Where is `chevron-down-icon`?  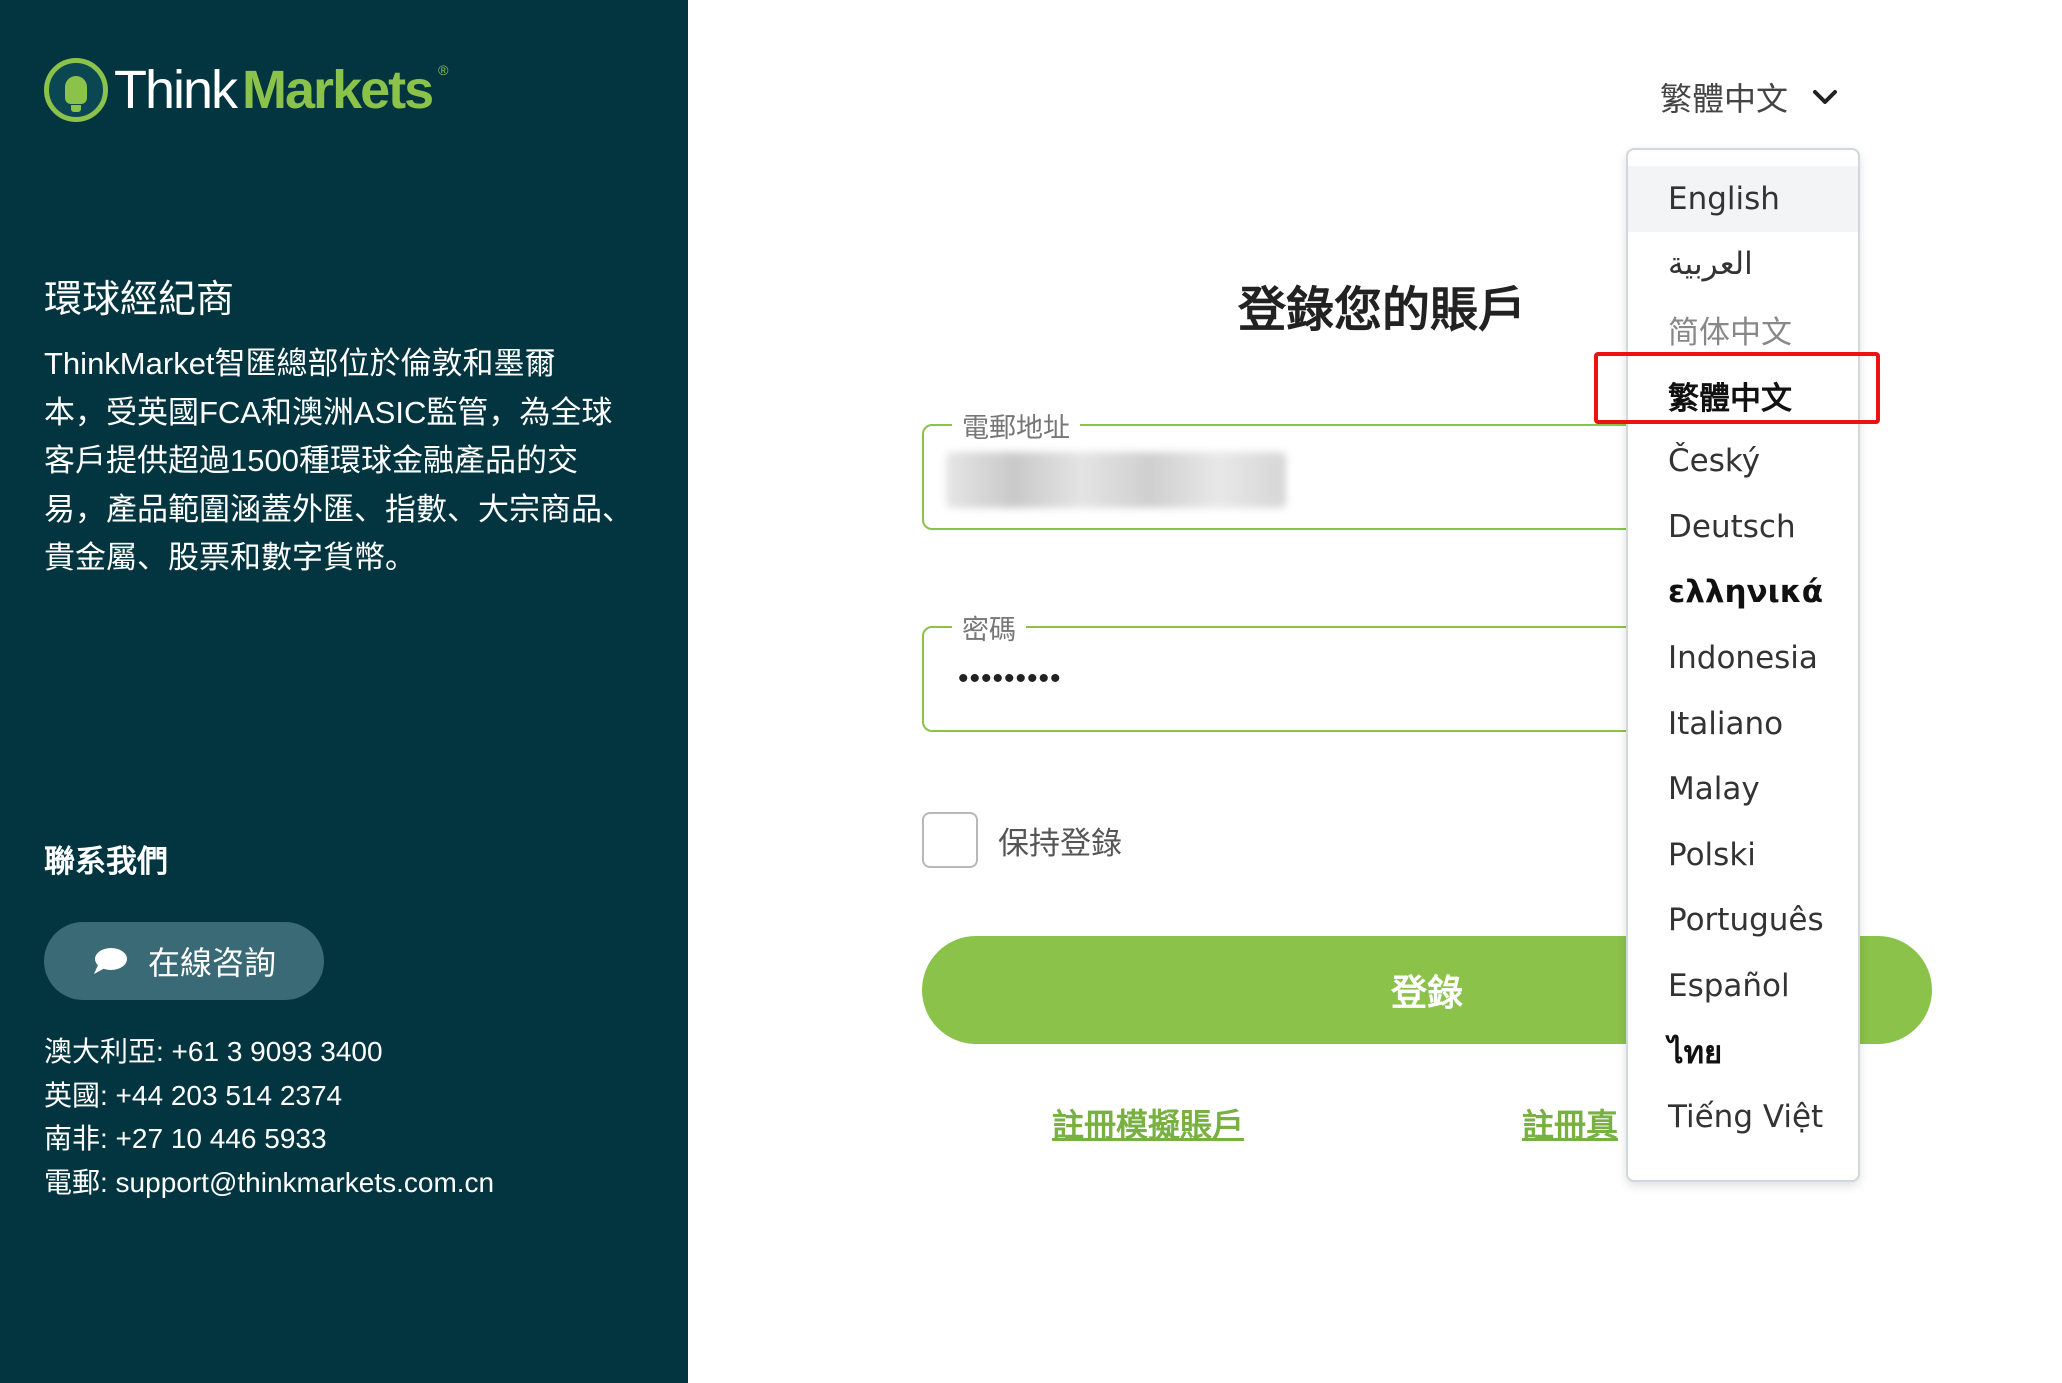 chevron-down-icon is located at coordinates (1825, 97).